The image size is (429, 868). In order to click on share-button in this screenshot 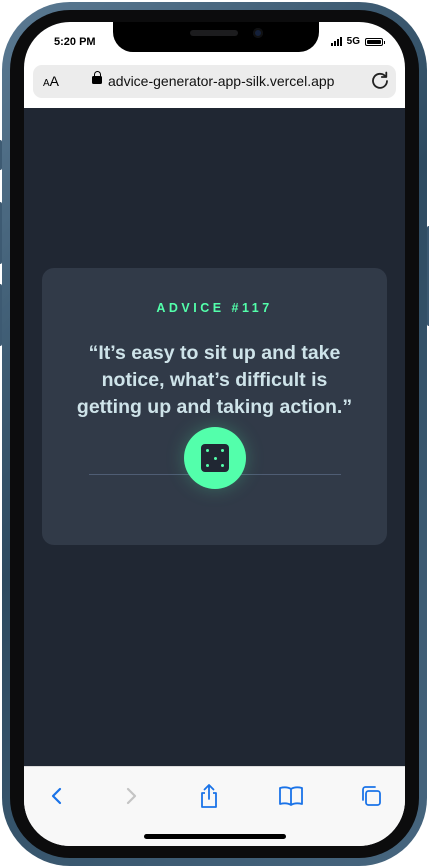, I will do `click(209, 796)`.